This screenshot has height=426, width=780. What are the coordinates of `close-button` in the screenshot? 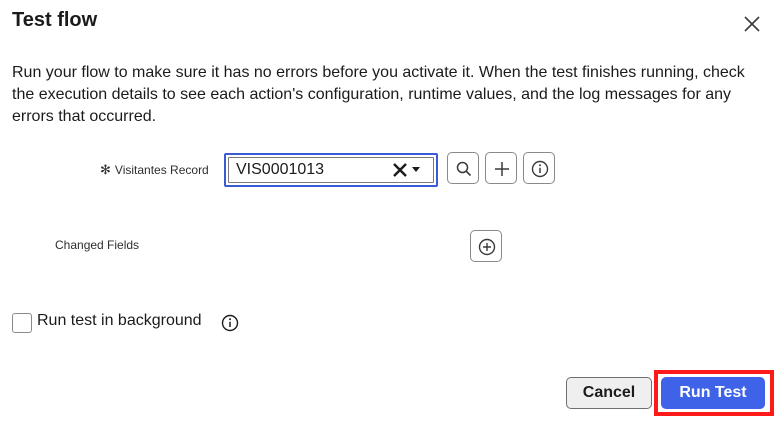 It's located at (752, 24).